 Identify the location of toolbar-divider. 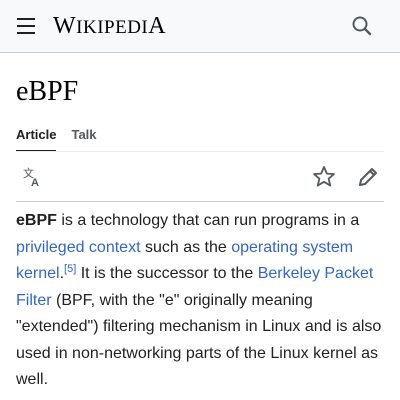
(200, 201).